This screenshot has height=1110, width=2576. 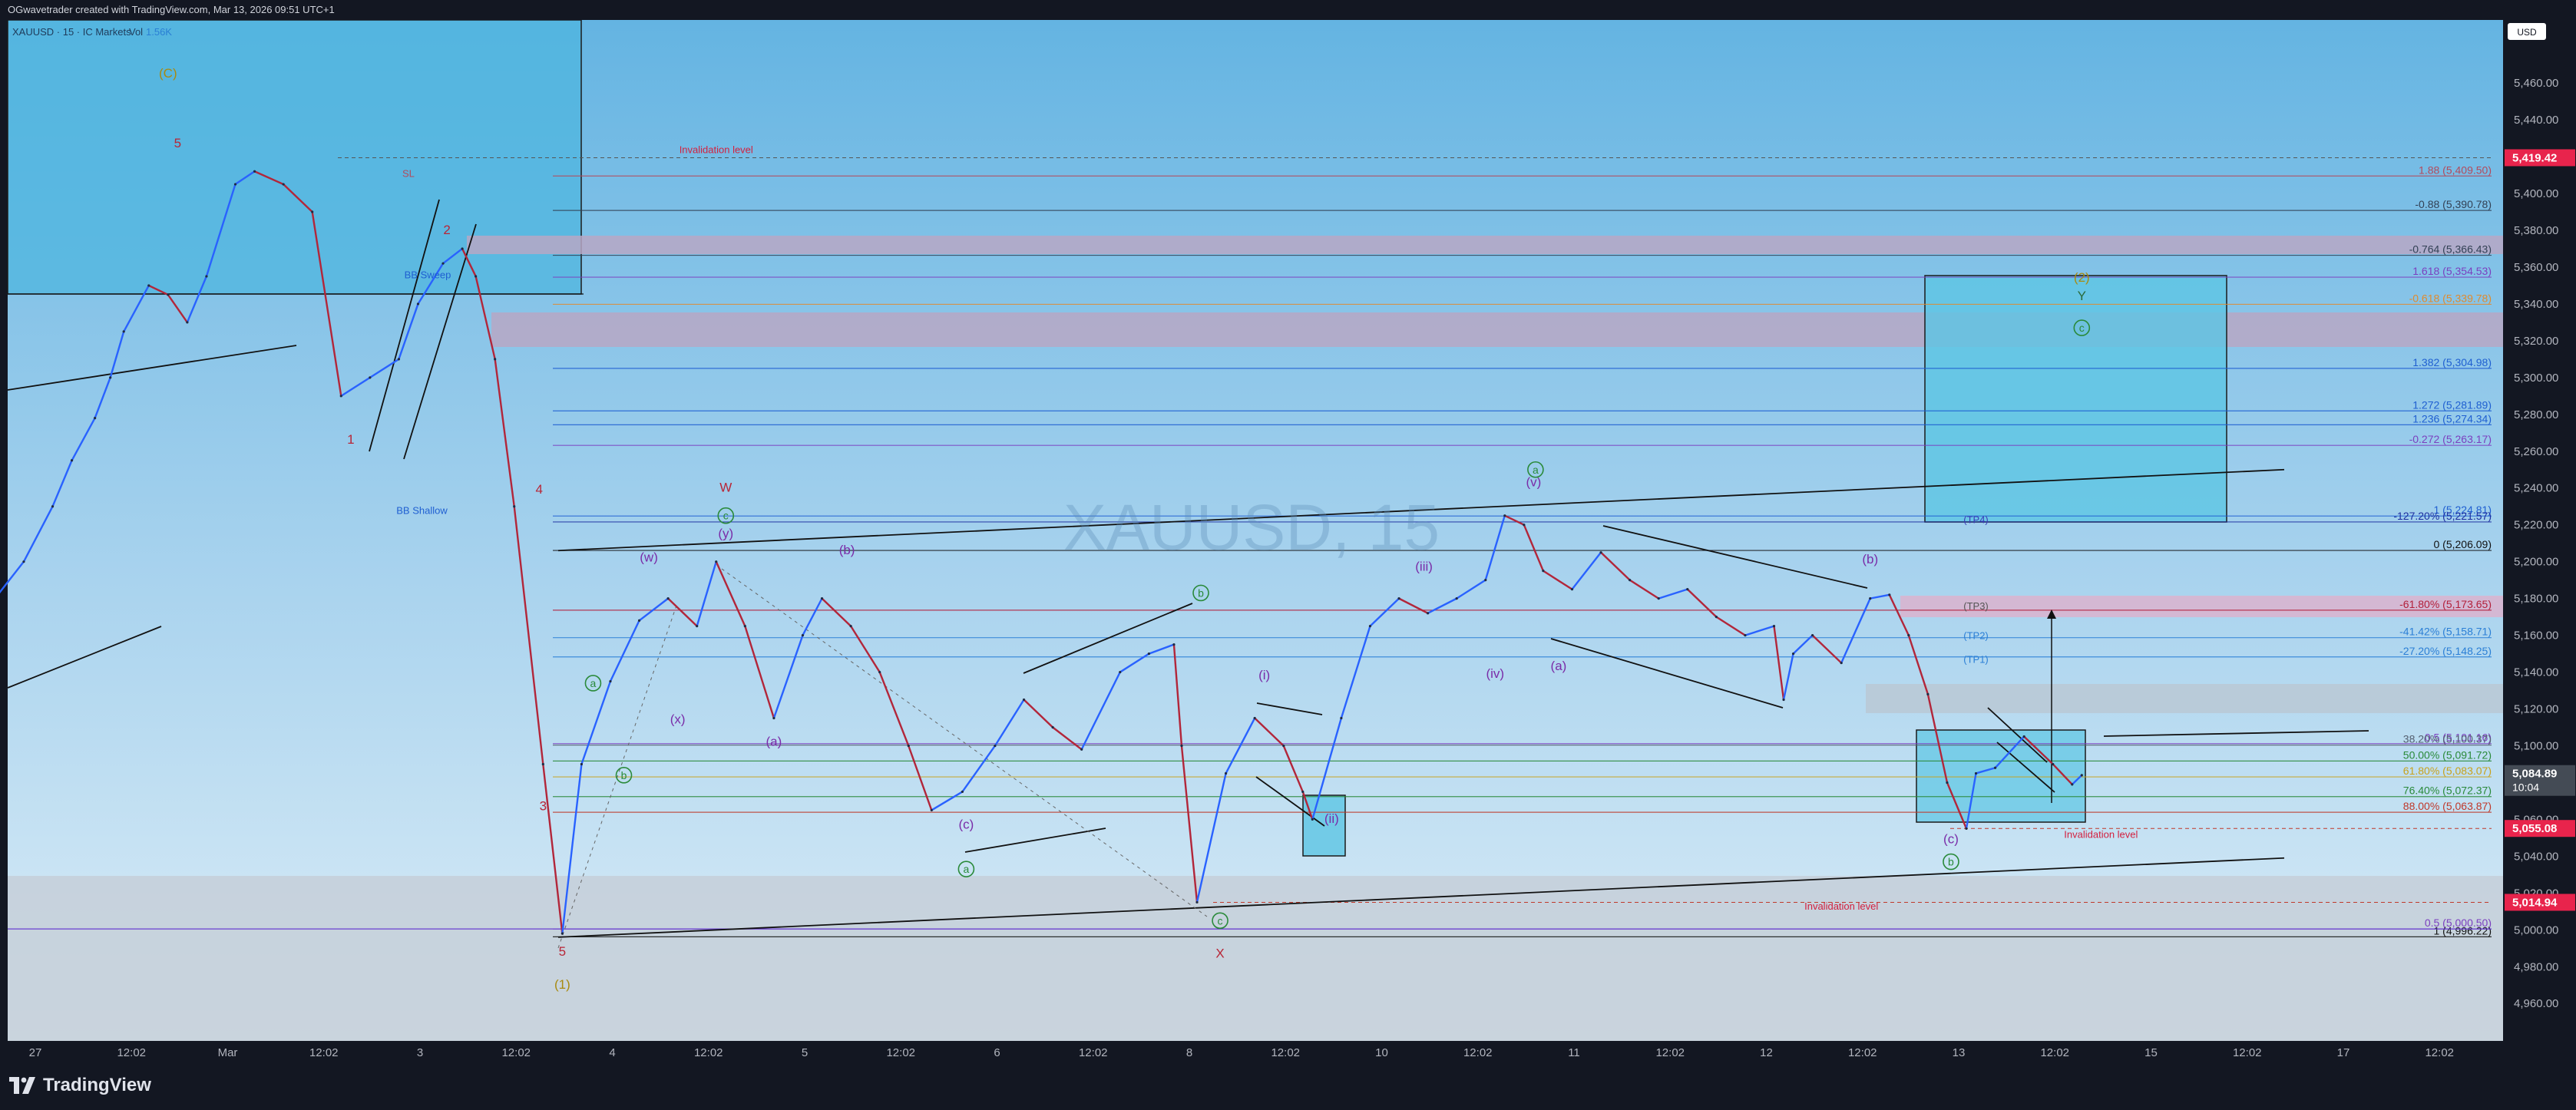 What do you see at coordinates (2447, 739) in the screenshot?
I see `fib-level-label: 38.20% (5,100.37)` at bounding box center [2447, 739].